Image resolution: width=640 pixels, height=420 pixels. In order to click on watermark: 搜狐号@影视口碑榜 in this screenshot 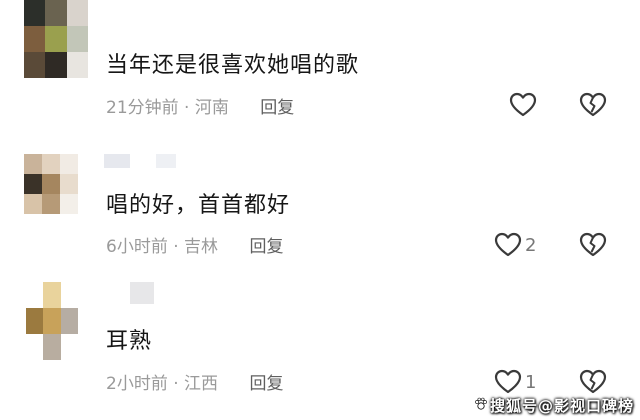, I will do `click(553, 405)`.